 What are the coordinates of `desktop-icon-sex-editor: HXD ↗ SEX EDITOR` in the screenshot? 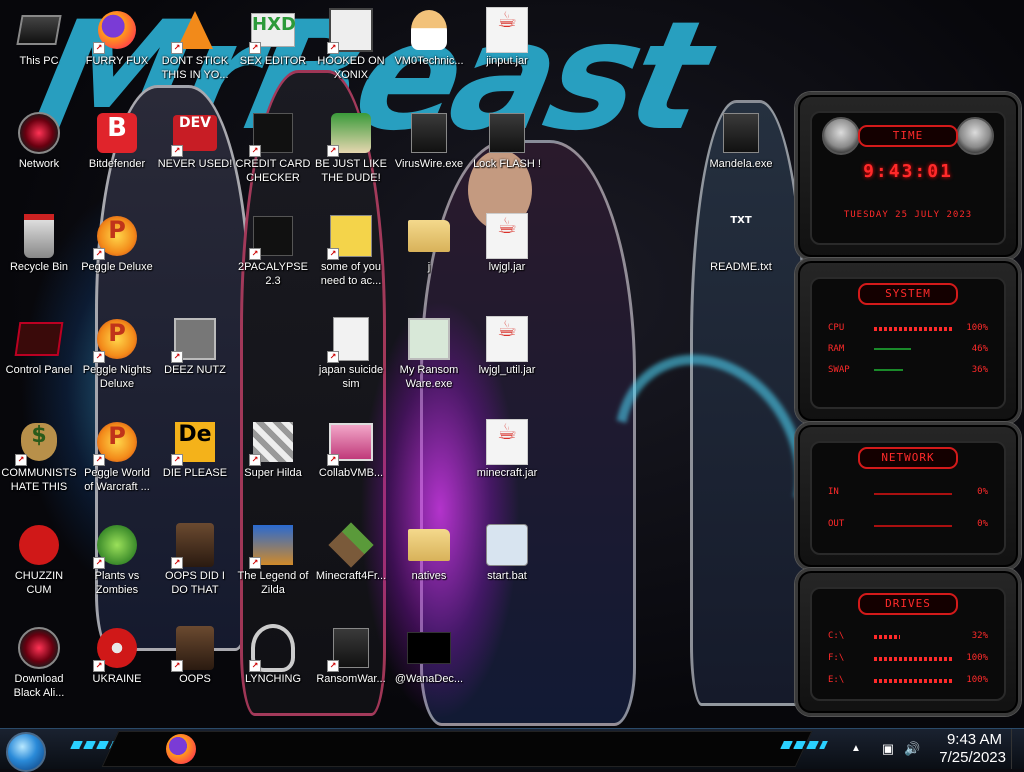 It's located at (273, 51).